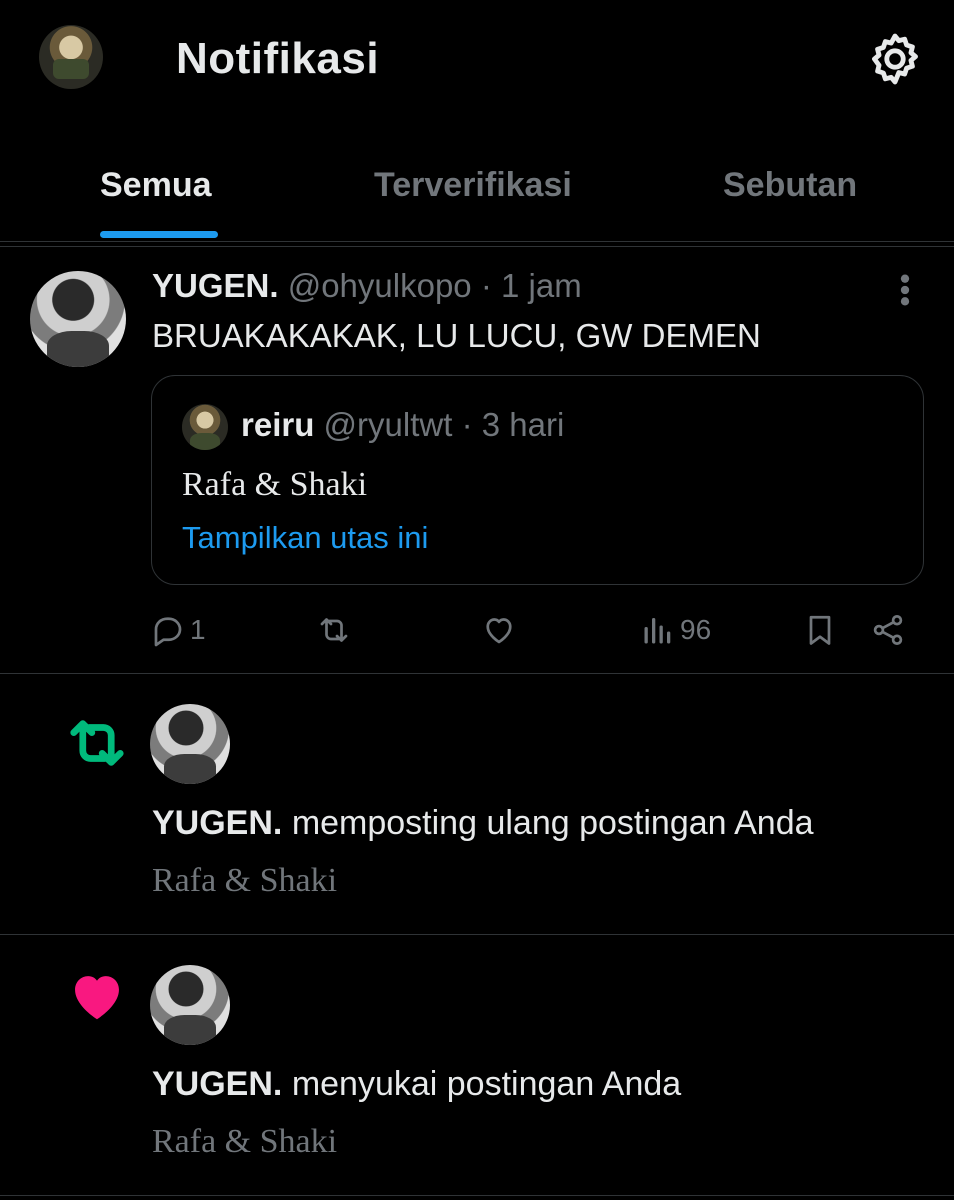  Describe the element at coordinates (159, 234) in the screenshot. I see `active-tab-indicator` at that location.